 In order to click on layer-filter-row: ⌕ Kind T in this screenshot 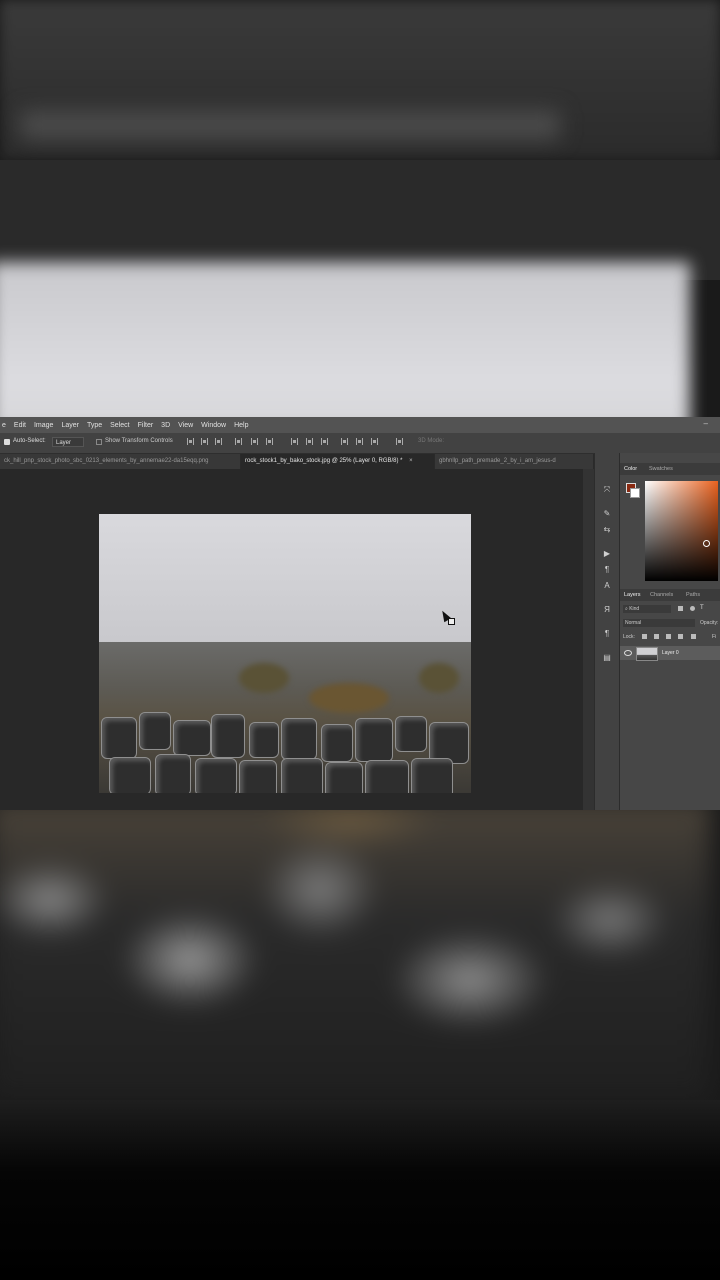, I will do `click(670, 609)`.